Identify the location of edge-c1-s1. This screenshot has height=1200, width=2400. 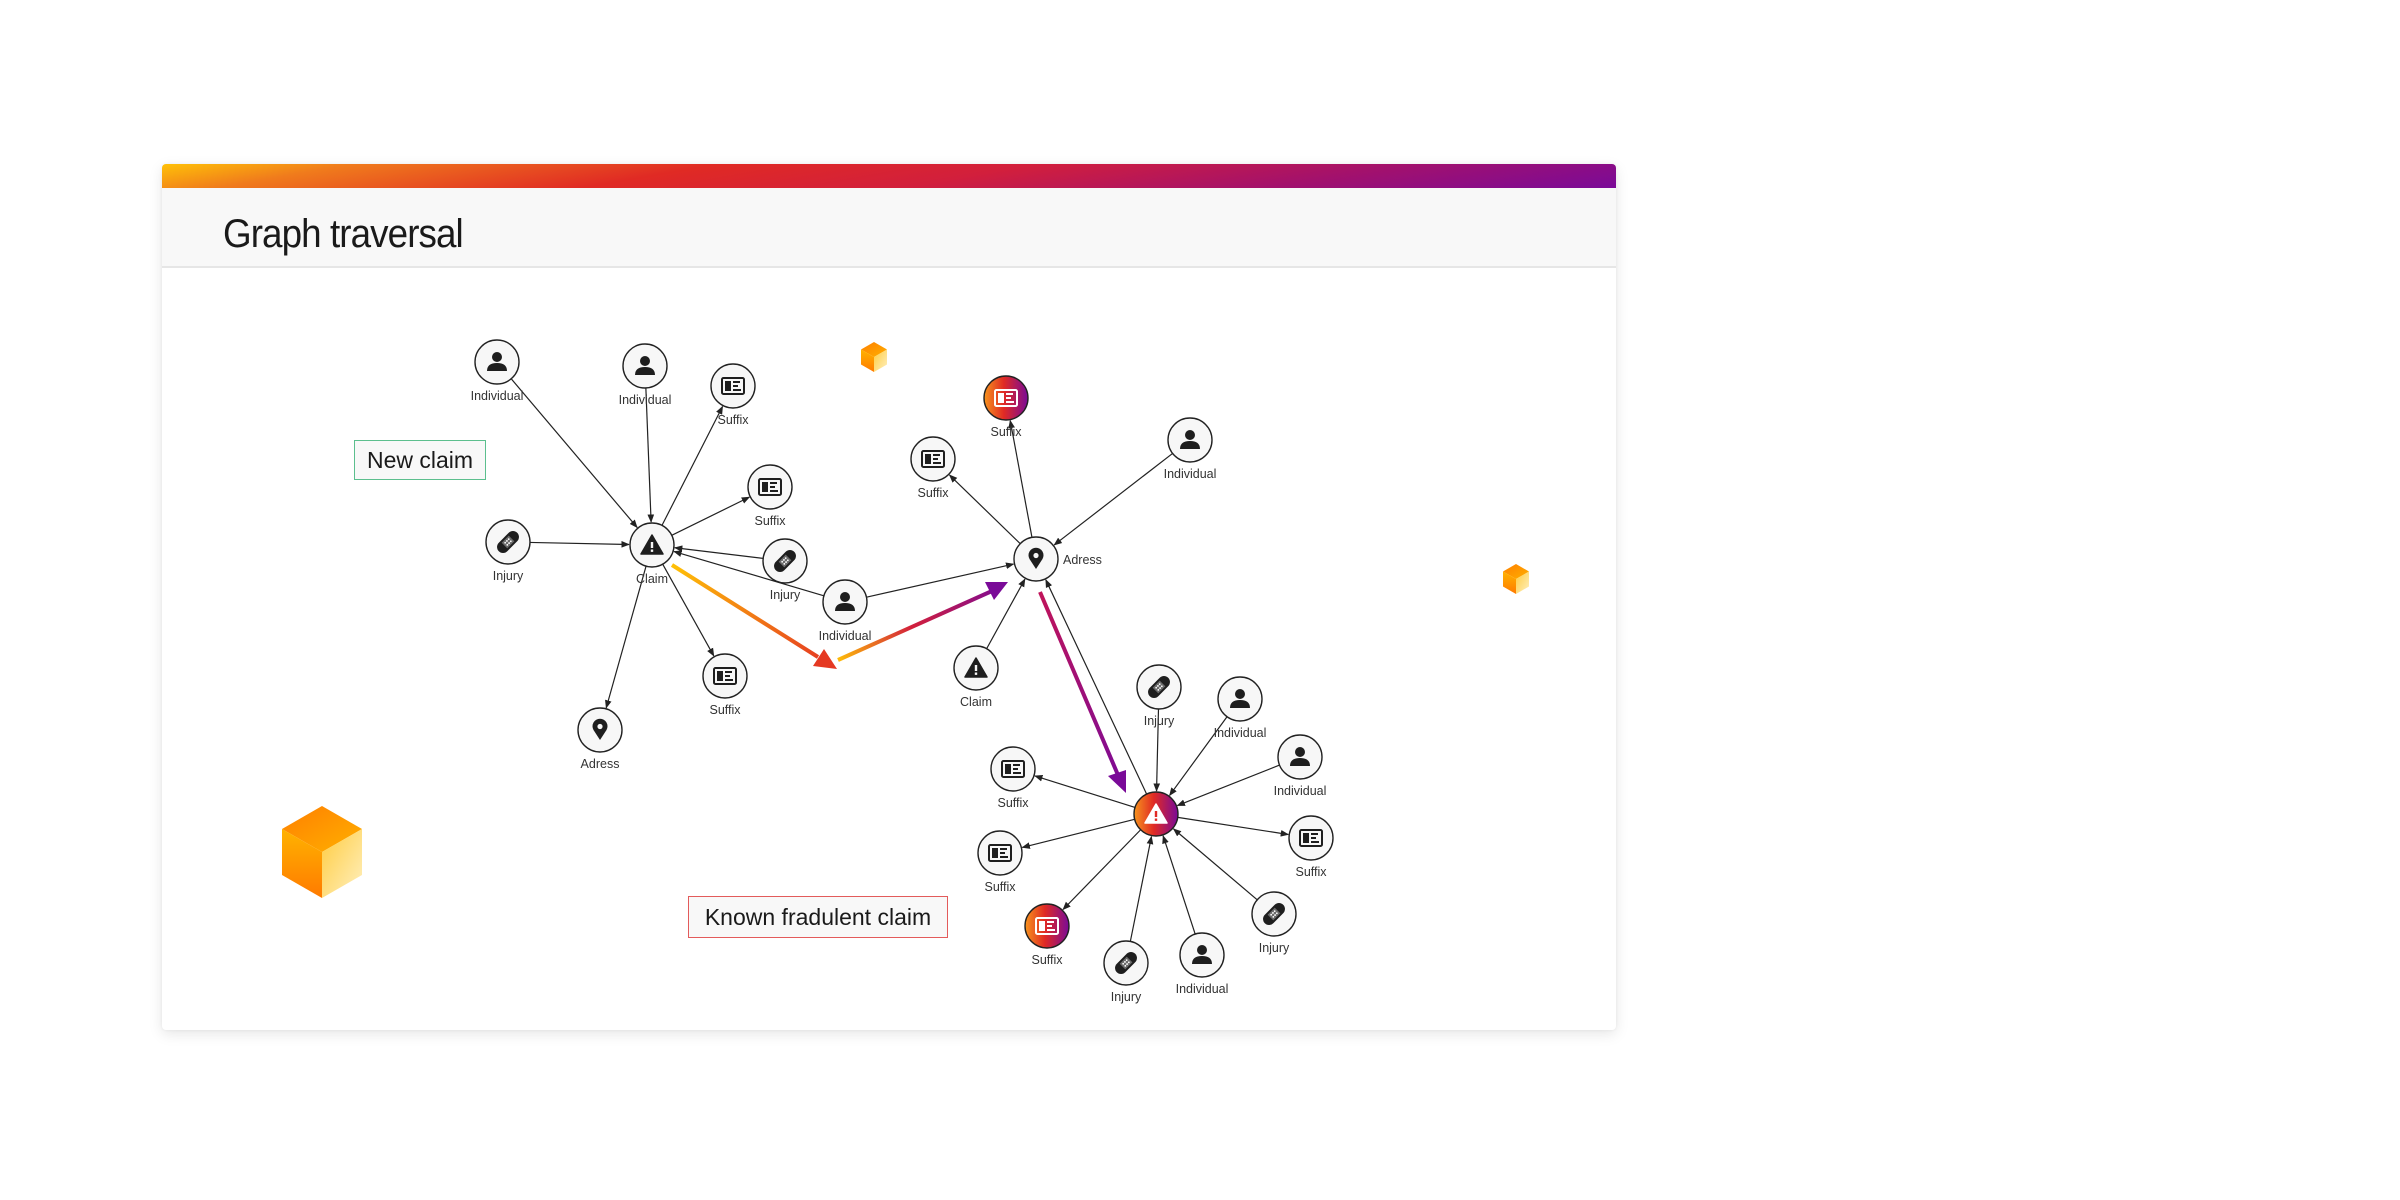
(692, 465).